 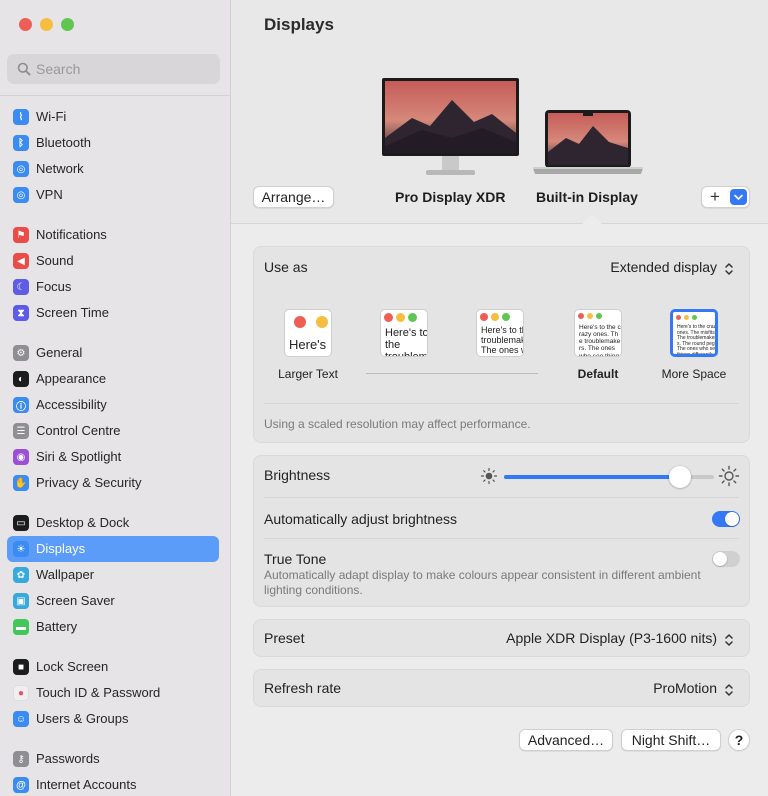 I want to click on brightness-slider-fill, so click(x=592, y=477).